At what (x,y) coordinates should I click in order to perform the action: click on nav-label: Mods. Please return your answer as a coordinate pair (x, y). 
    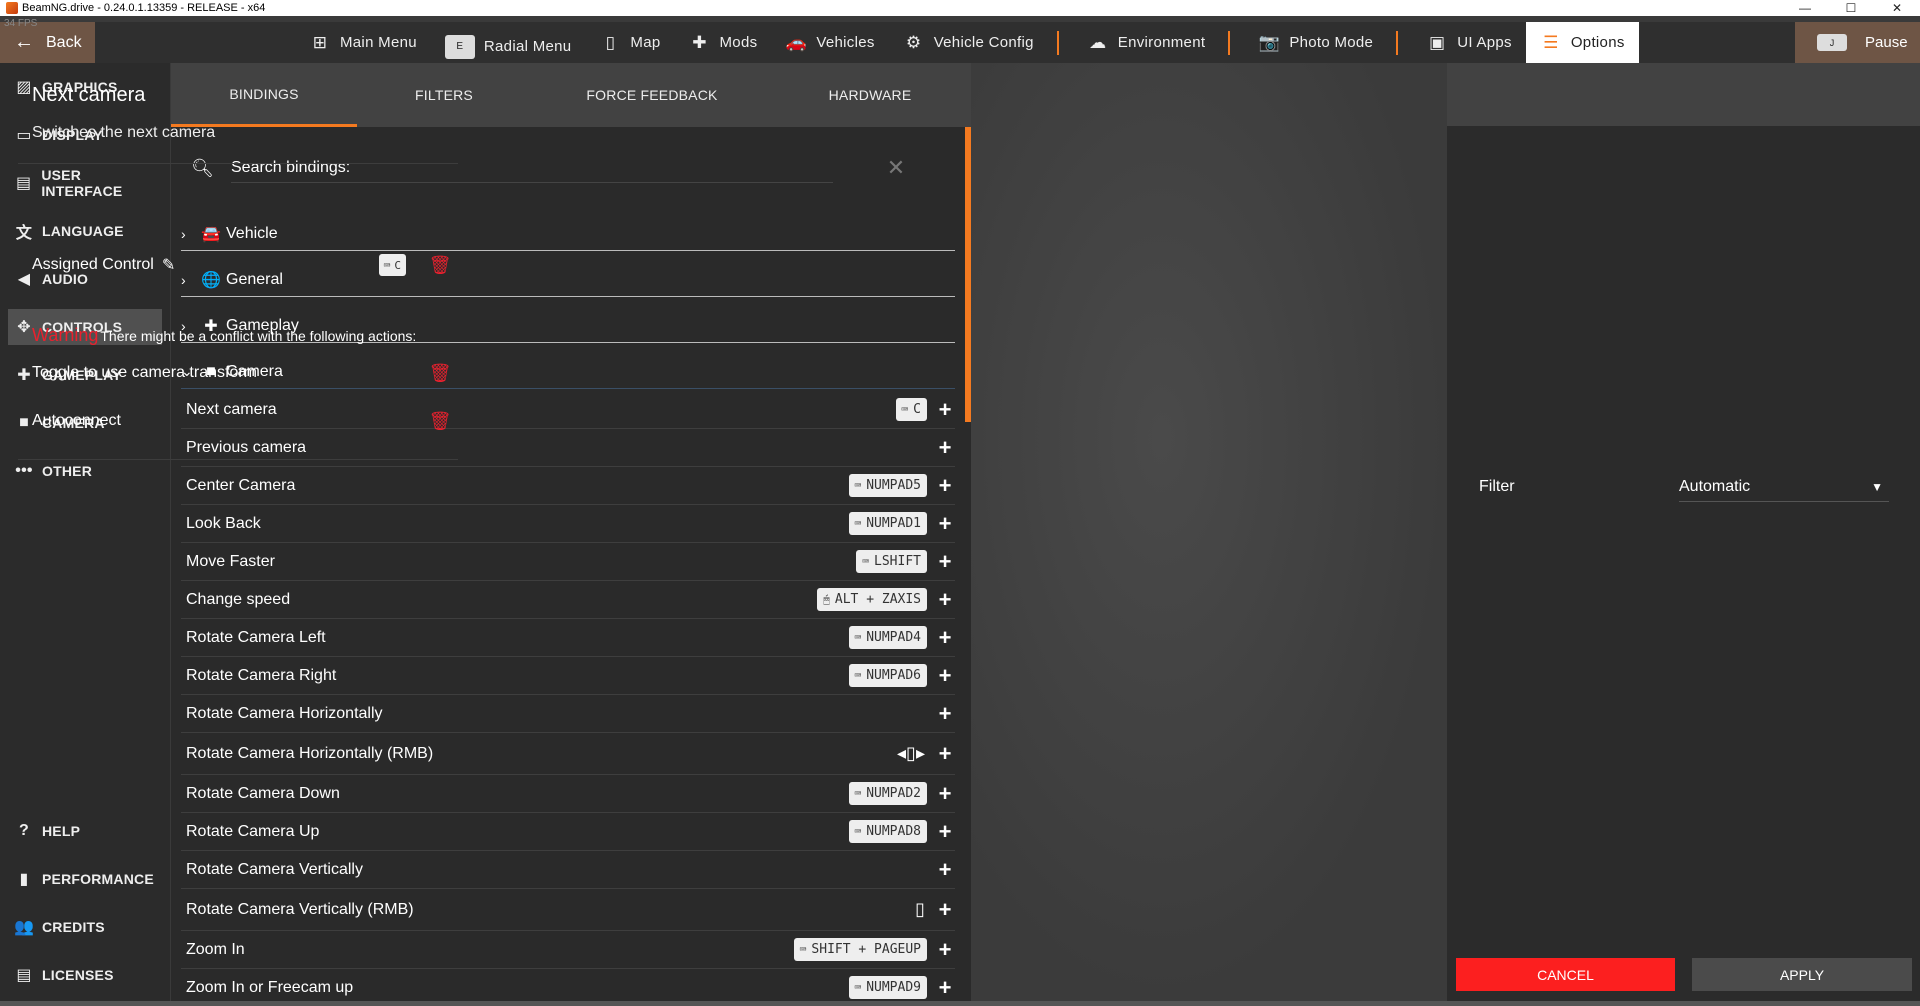
    Looking at the image, I should click on (738, 42).